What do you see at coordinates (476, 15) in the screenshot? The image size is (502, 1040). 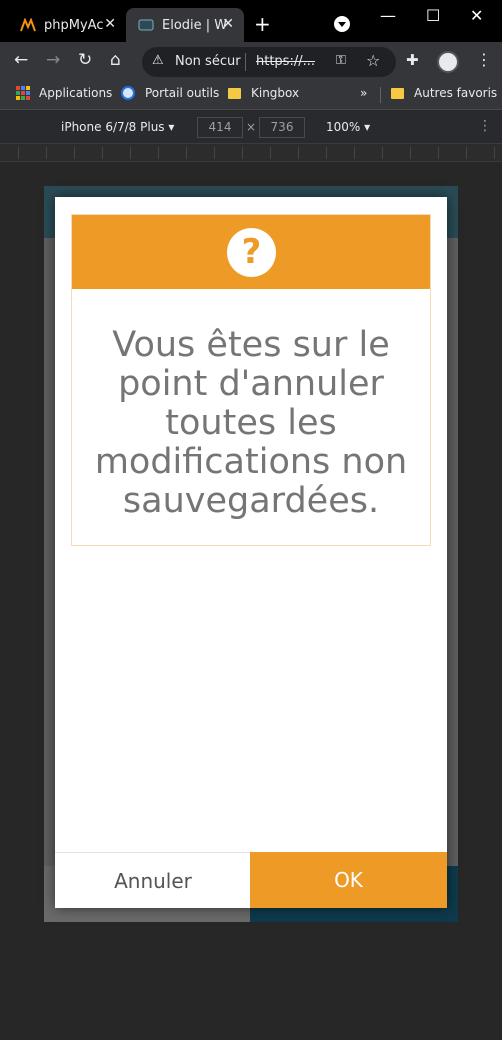 I see `close-window-icon: ✕` at bounding box center [476, 15].